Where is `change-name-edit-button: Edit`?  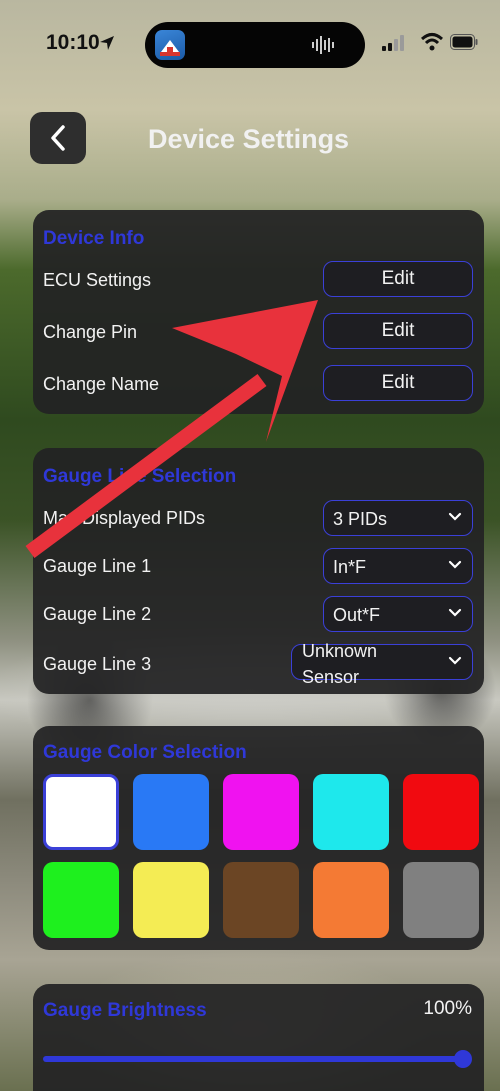
change-name-edit-button: Edit is located at coordinates (398, 383).